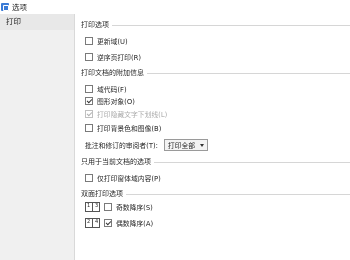 This screenshot has width=350, height=260. I want to click on title-bar: 选项, so click(175, 7).